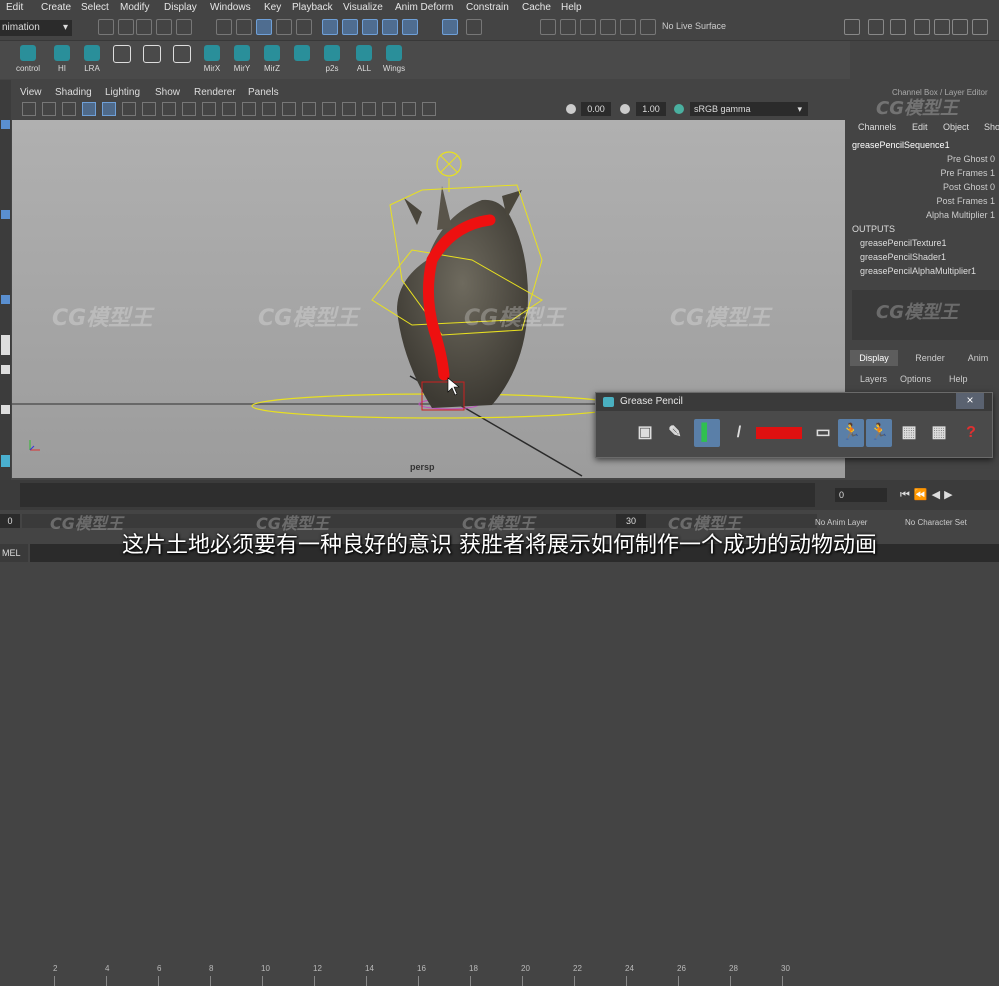 The width and height of the screenshot is (999, 986). Describe the element at coordinates (29, 109) in the screenshot. I see `camera-attributes-icon` at that location.